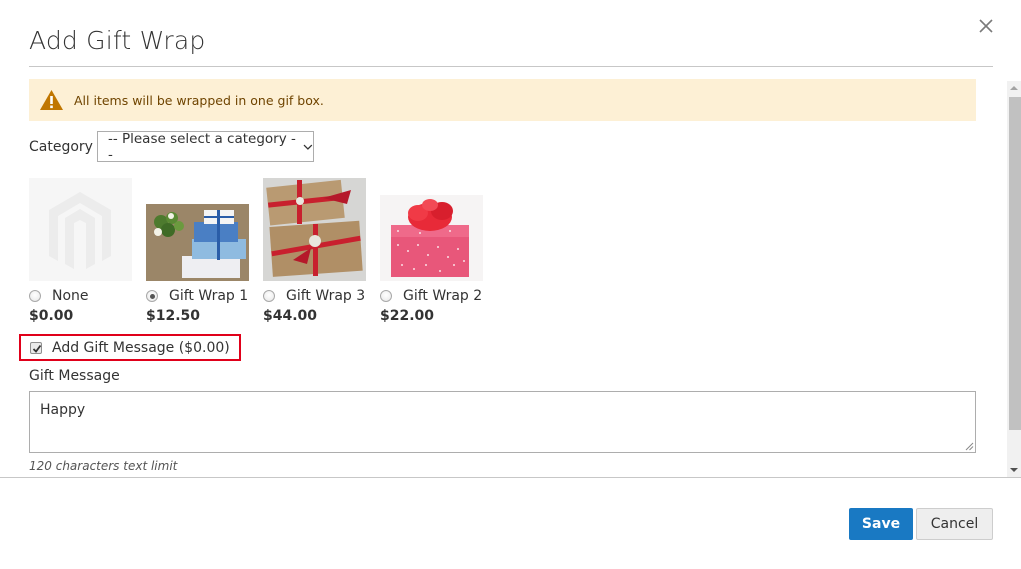  Describe the element at coordinates (117, 40) in the screenshot. I see `dialog-title: Add Gift Wrap` at that location.